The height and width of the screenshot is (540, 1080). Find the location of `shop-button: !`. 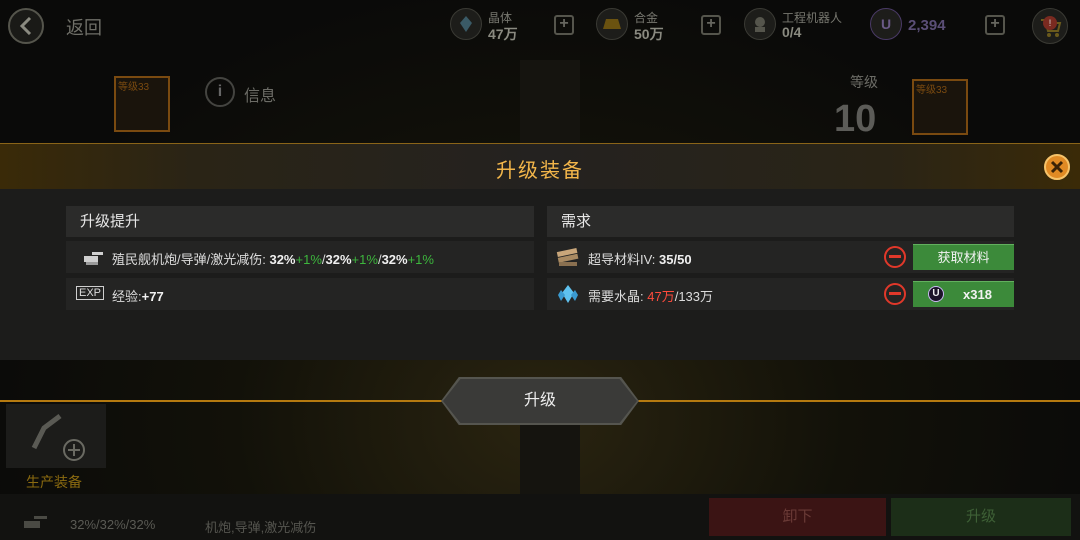

shop-button: ! is located at coordinates (1050, 26).